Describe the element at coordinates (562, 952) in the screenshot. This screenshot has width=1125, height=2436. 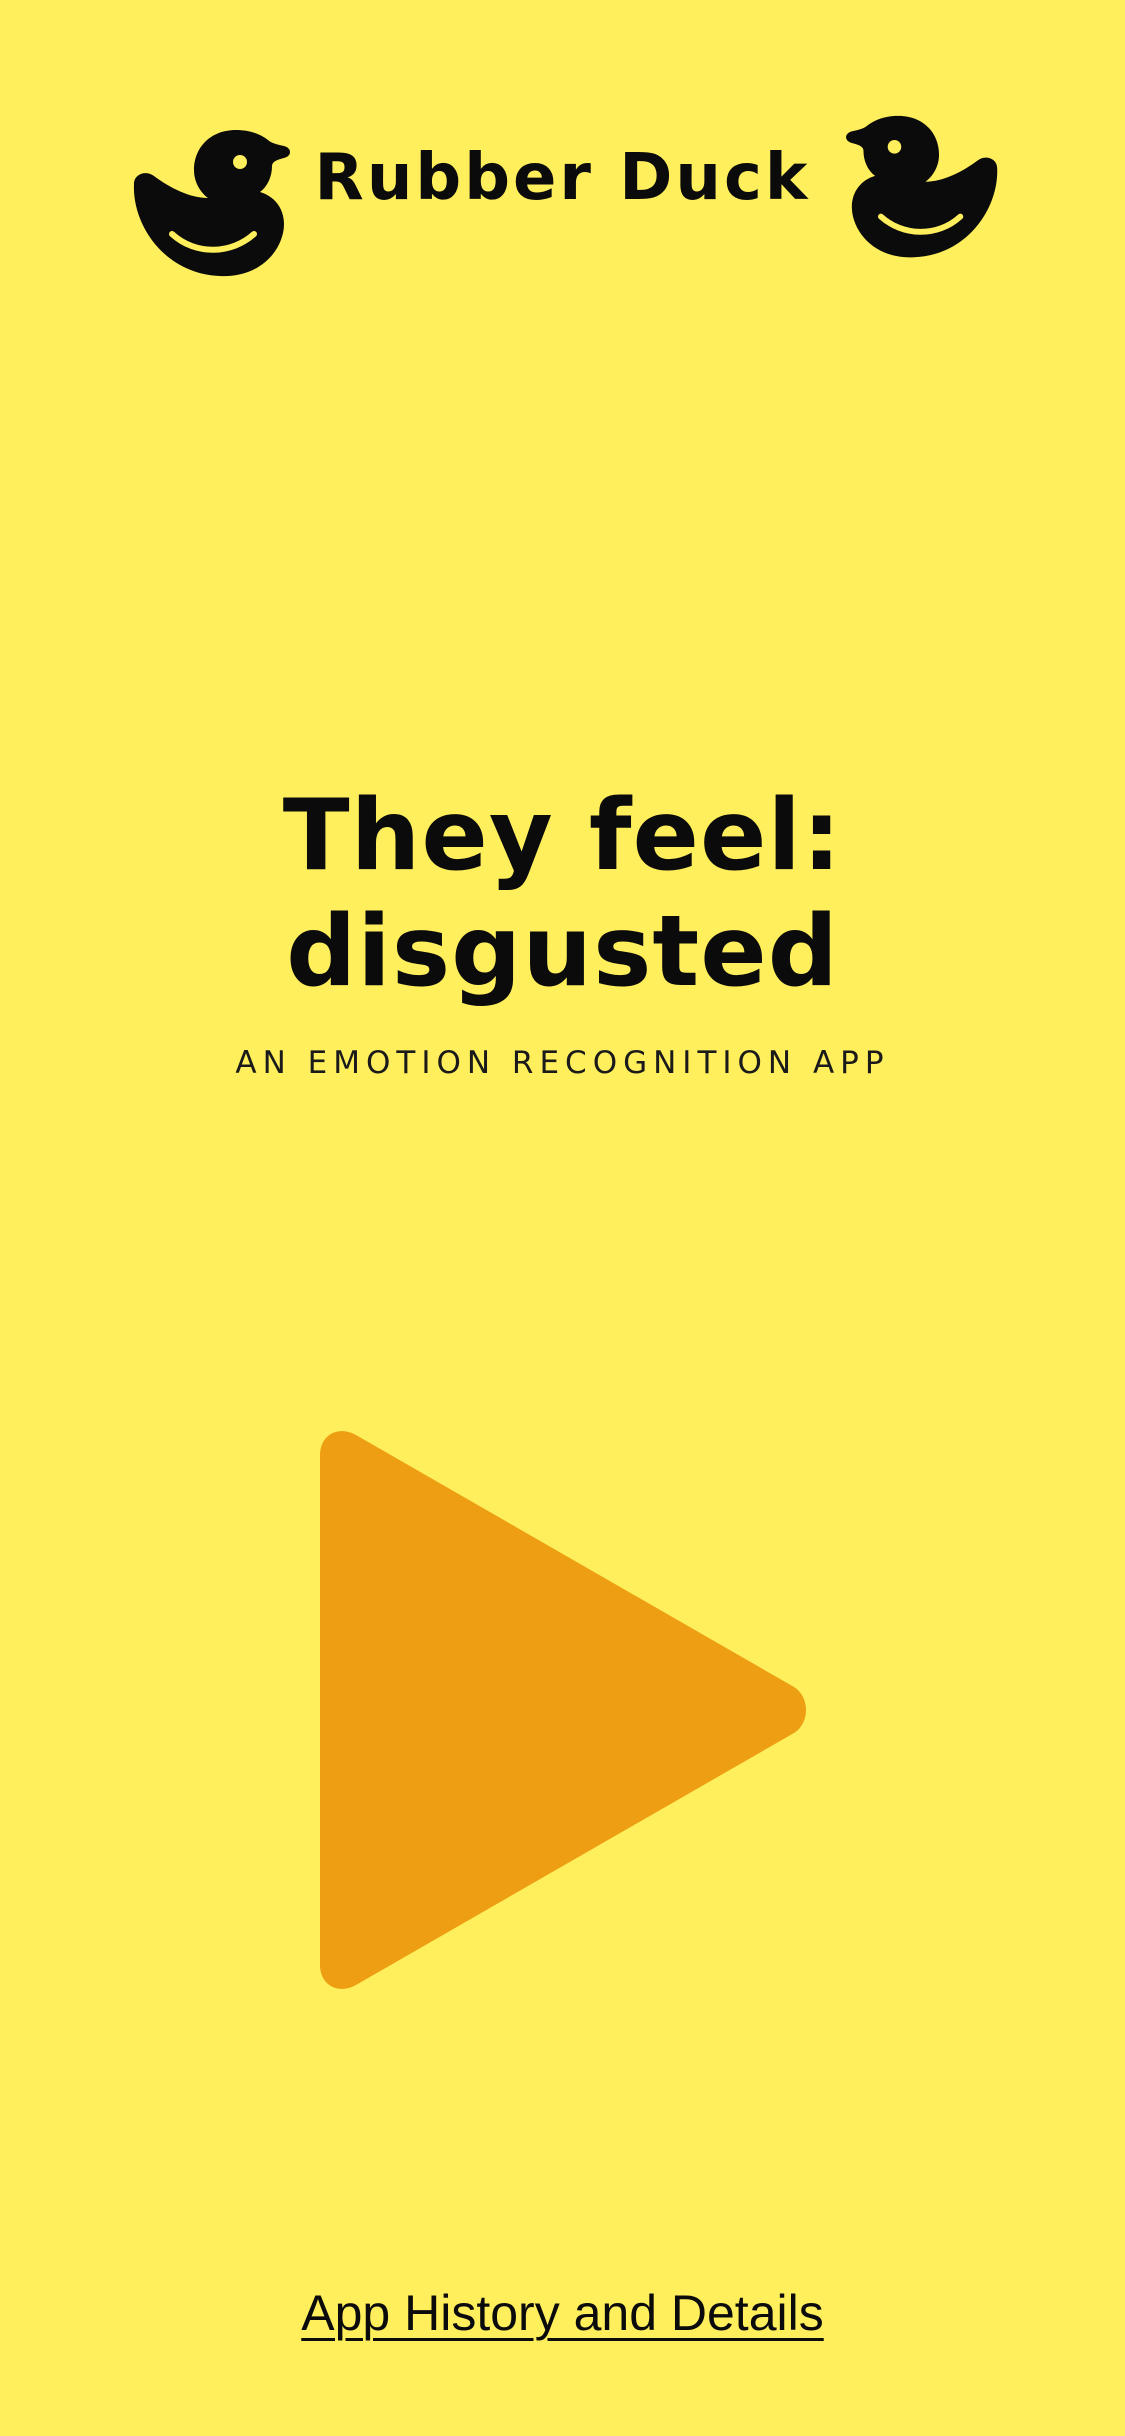
I see `emotion-value: disgusted` at that location.